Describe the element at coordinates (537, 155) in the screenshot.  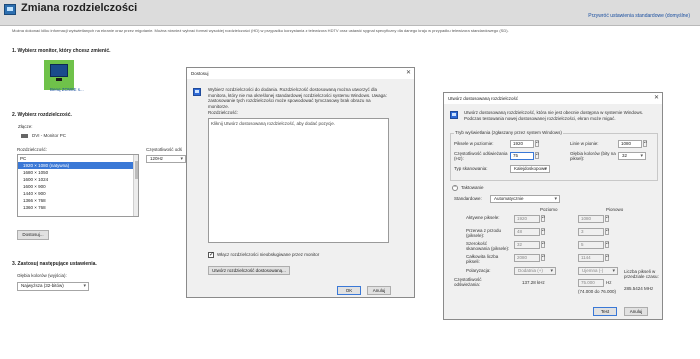
I see `refresh-rate-spinner: ▴▾` at that location.